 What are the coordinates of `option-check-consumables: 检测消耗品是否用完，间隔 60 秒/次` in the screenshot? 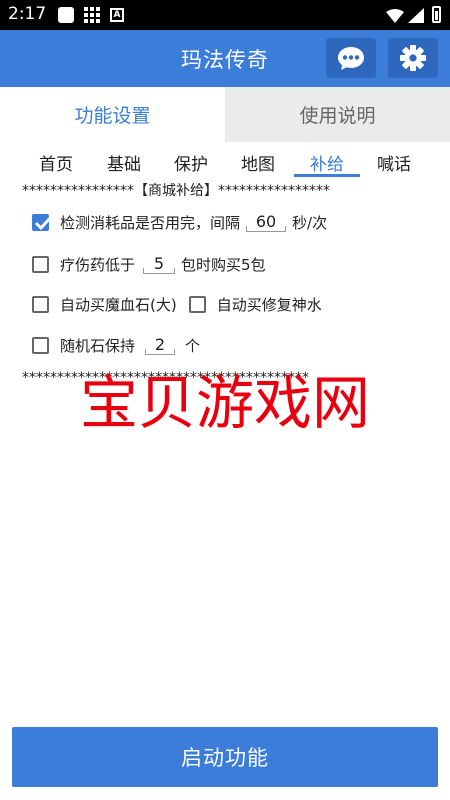 It's located at (179, 222).